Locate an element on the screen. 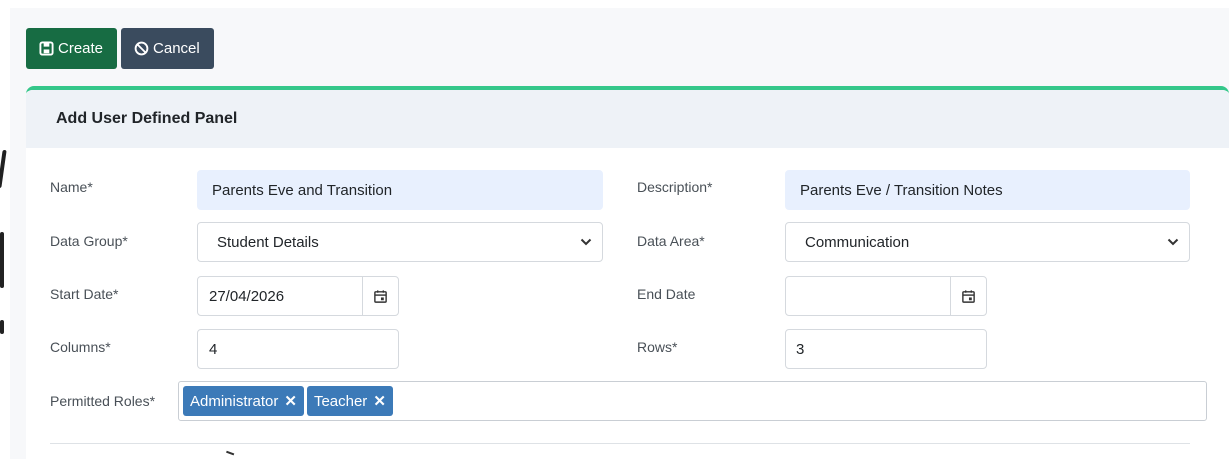 This screenshot has height=459, width=1229. name-value: Parents Eve and Transition is located at coordinates (302, 190).